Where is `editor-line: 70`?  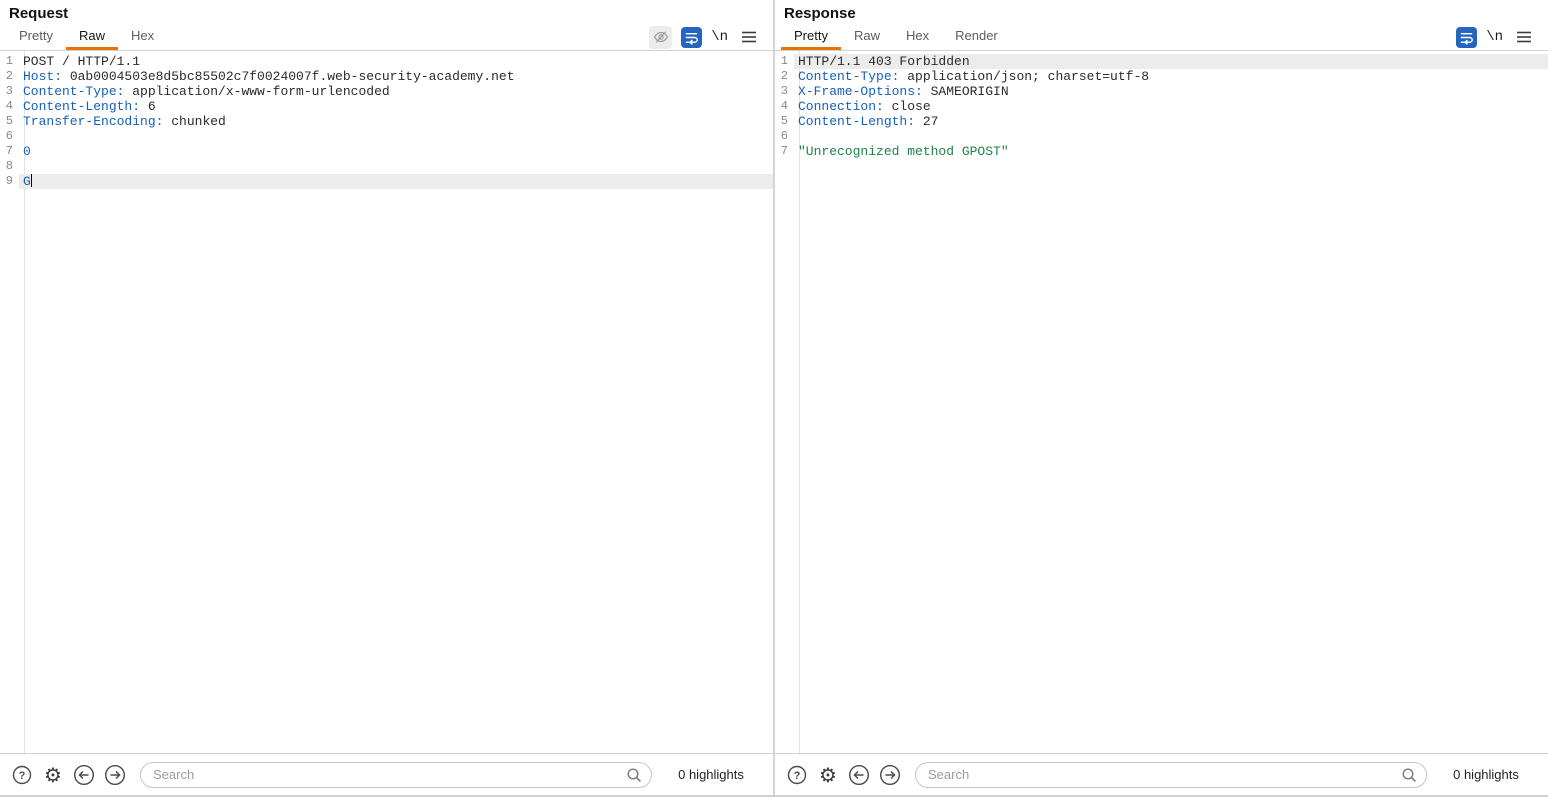 editor-line: 70 is located at coordinates (386, 151).